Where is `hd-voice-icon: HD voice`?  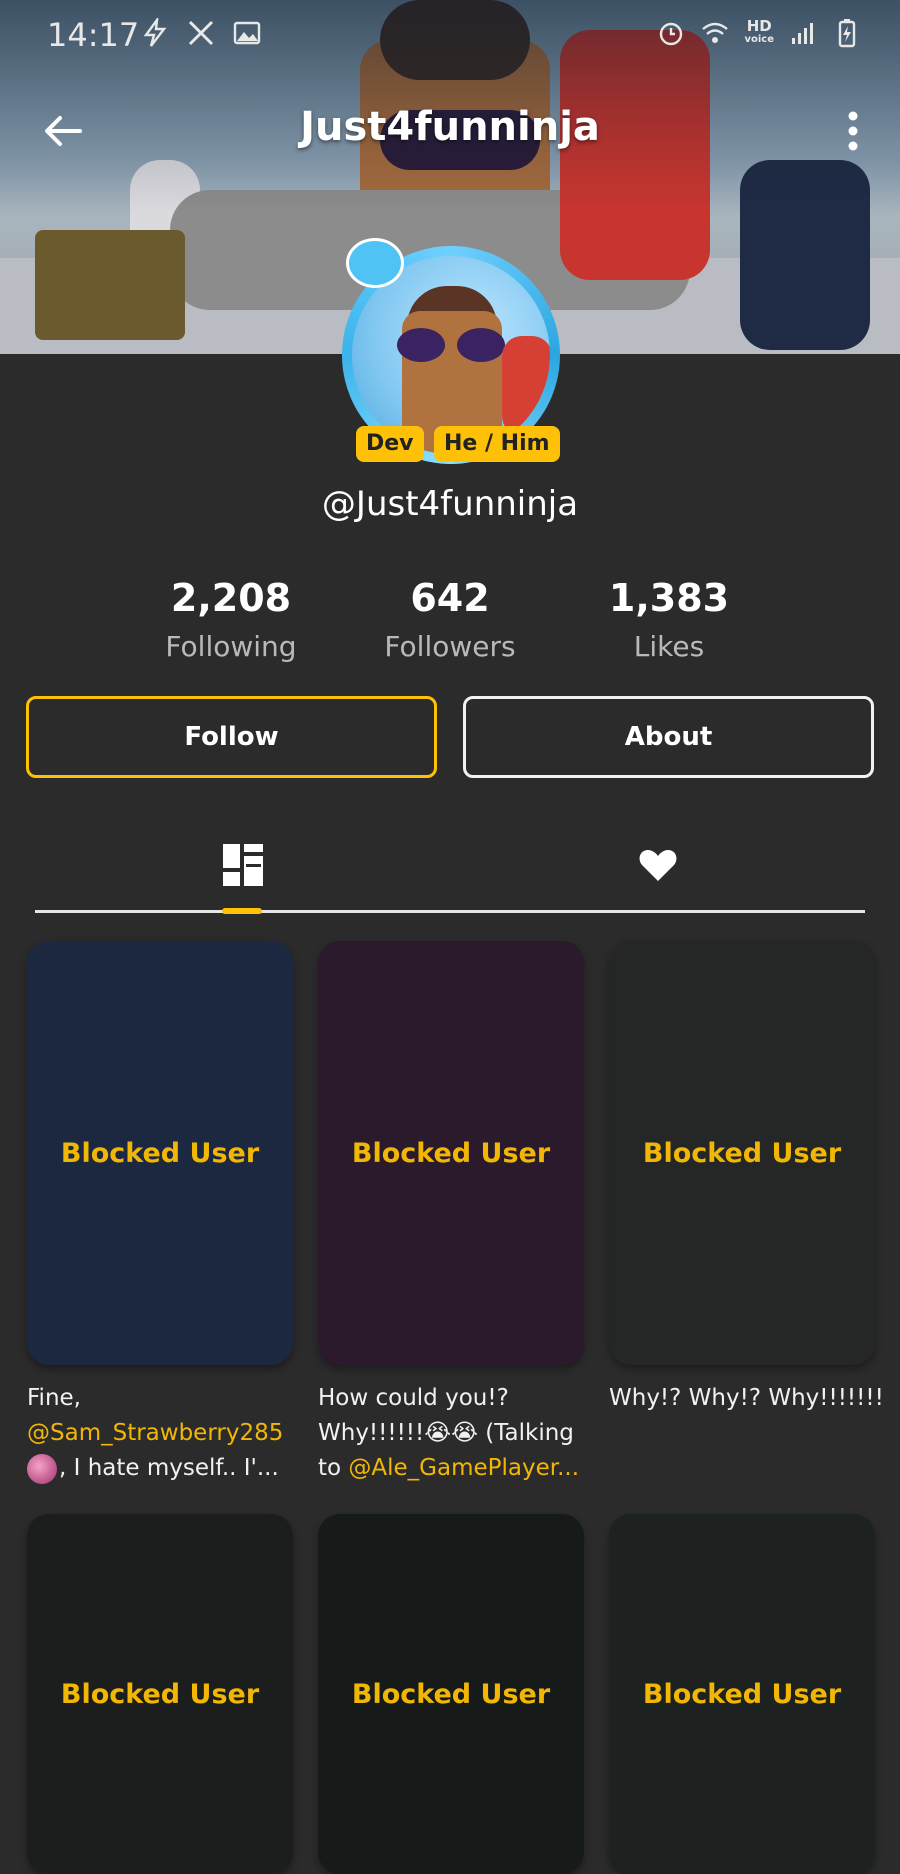 hd-voice-icon: HD voice is located at coordinates (759, 31).